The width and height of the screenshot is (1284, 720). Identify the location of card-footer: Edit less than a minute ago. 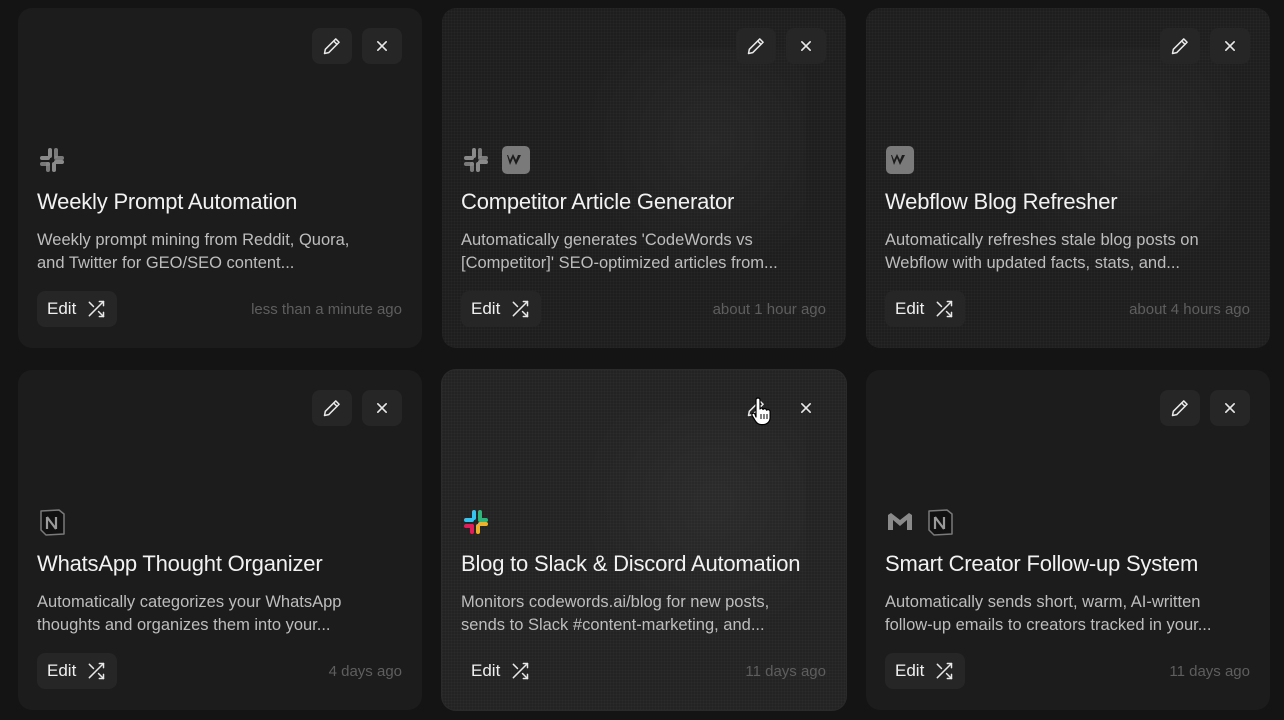
(219, 309).